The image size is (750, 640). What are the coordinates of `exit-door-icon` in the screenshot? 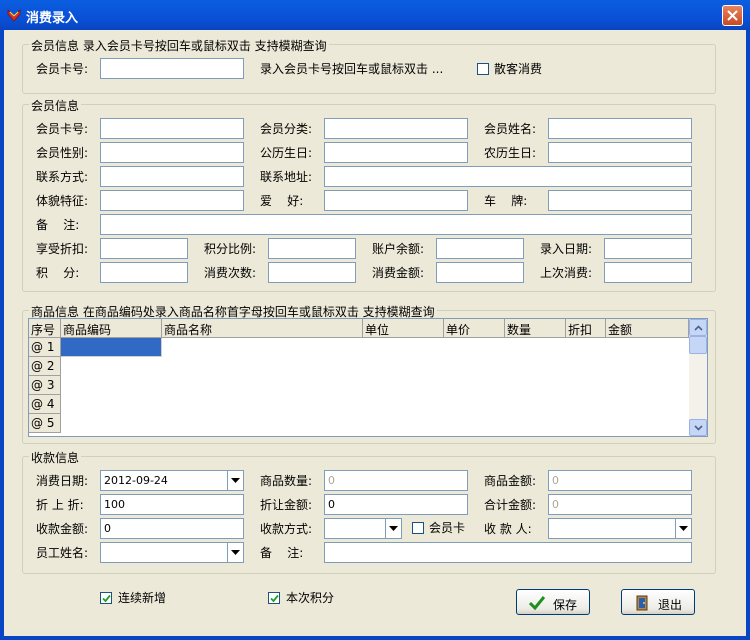 It's located at (642, 603).